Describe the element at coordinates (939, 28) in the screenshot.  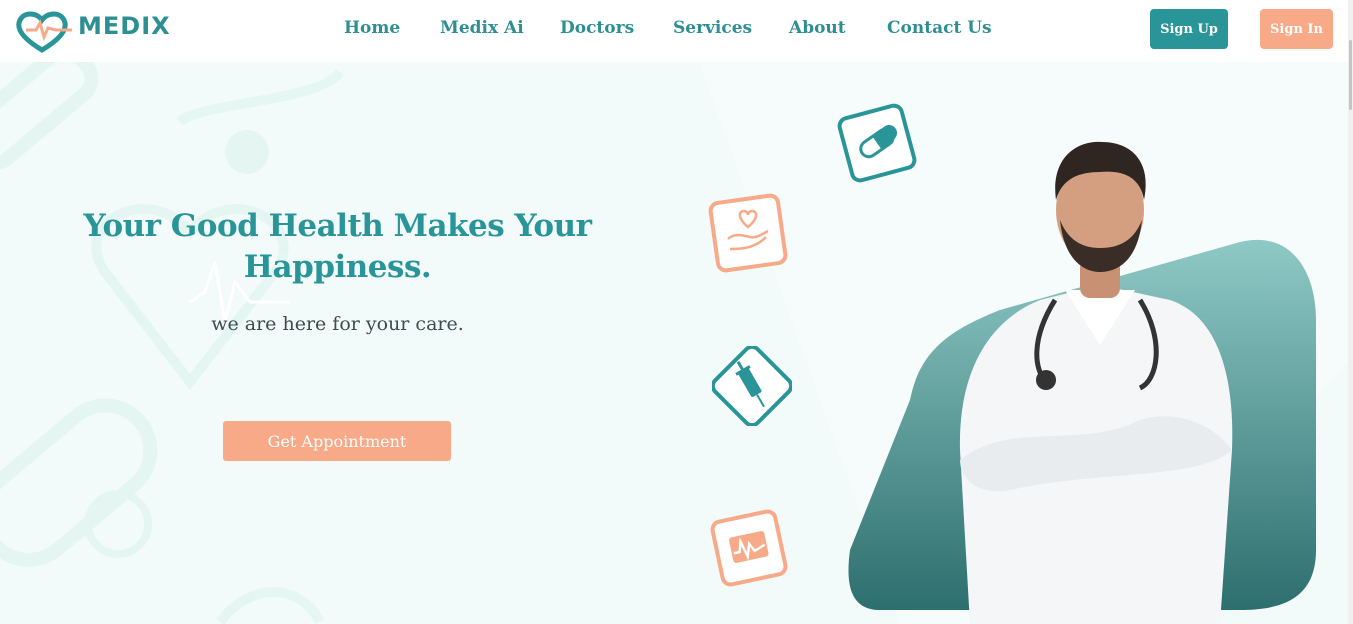
I see `nav-item-contact-us: Contact Us` at that location.